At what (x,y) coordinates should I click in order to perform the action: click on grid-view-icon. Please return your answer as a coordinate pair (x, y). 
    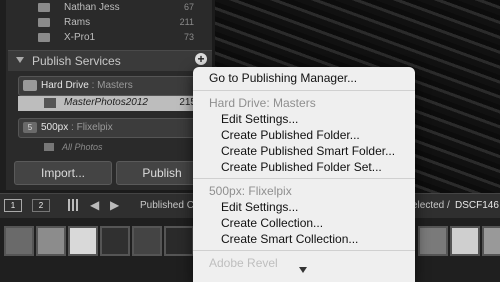
    Looking at the image, I should click on (74, 205).